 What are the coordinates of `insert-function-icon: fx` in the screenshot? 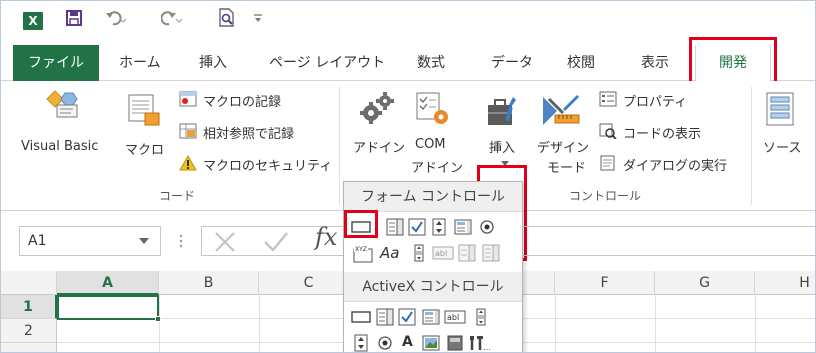 It's located at (326, 237).